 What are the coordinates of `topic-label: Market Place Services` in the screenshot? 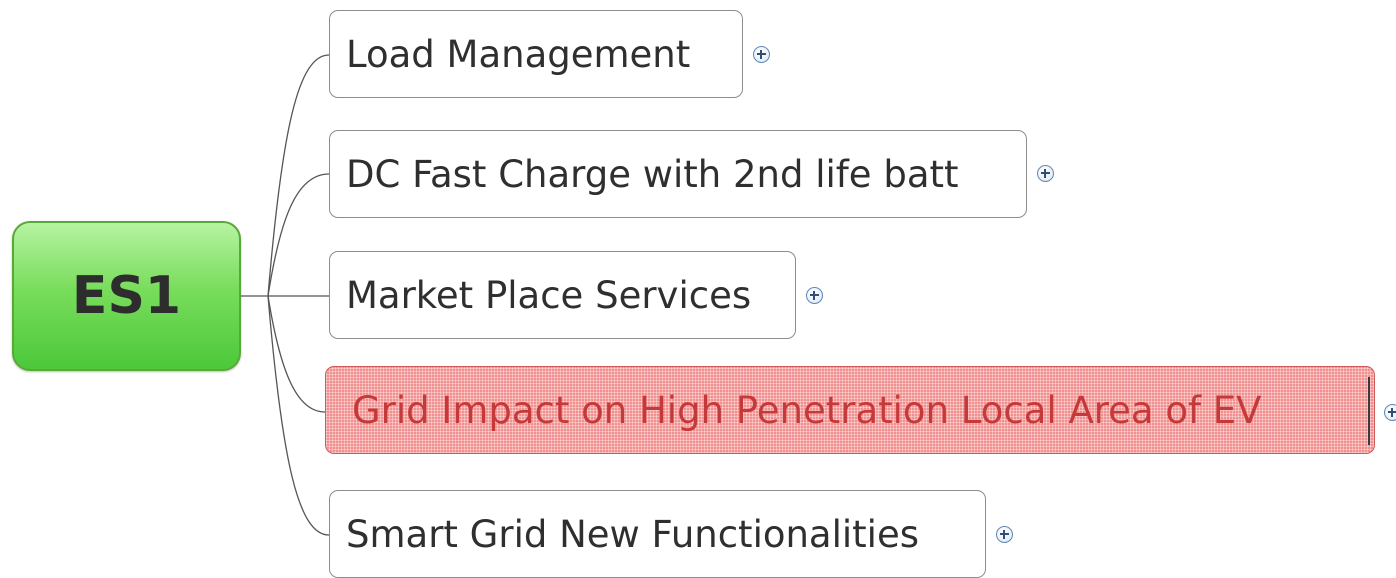 It's located at (549, 295).